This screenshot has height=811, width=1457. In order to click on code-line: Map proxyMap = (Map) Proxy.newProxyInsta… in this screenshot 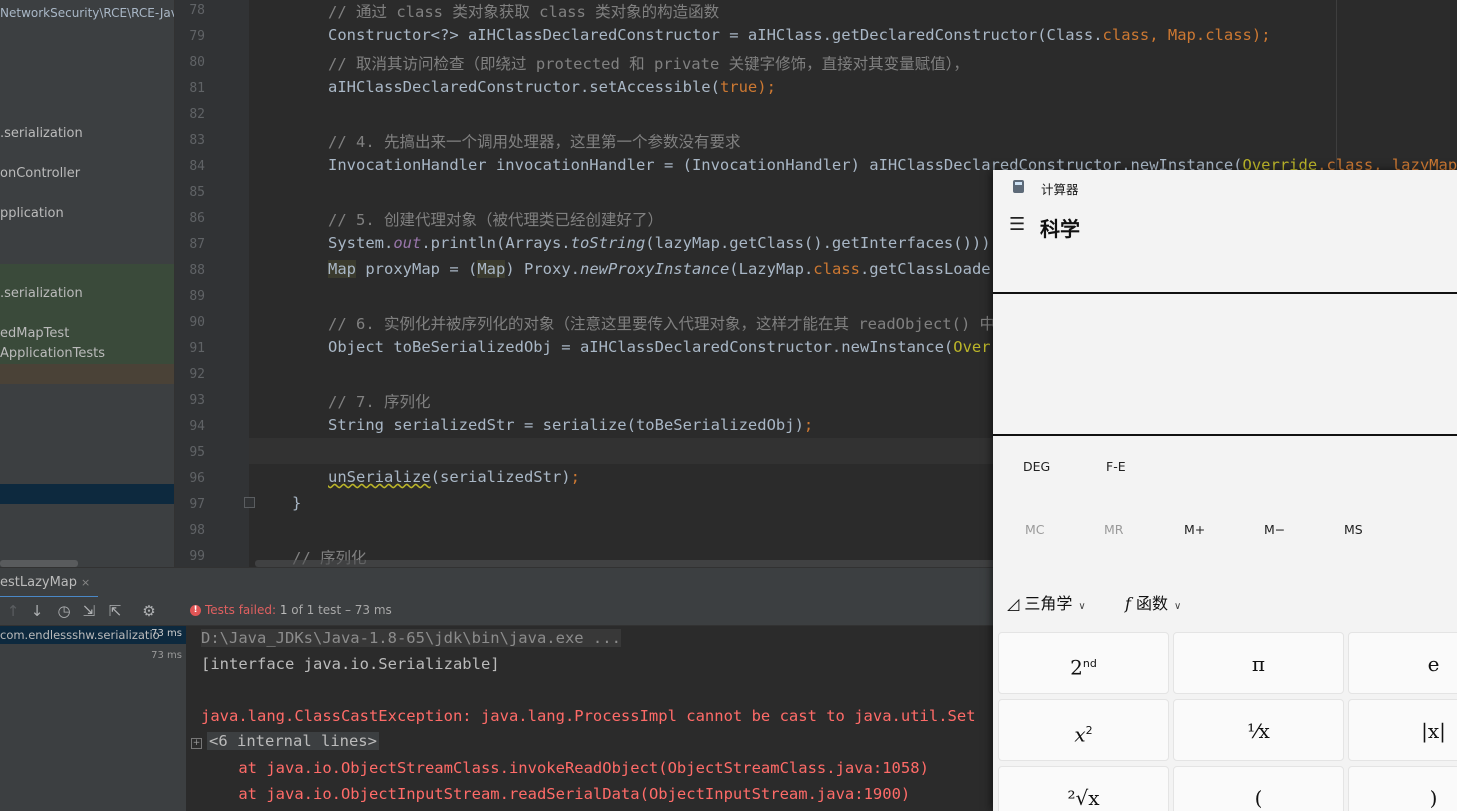, I will do `click(673, 269)`.